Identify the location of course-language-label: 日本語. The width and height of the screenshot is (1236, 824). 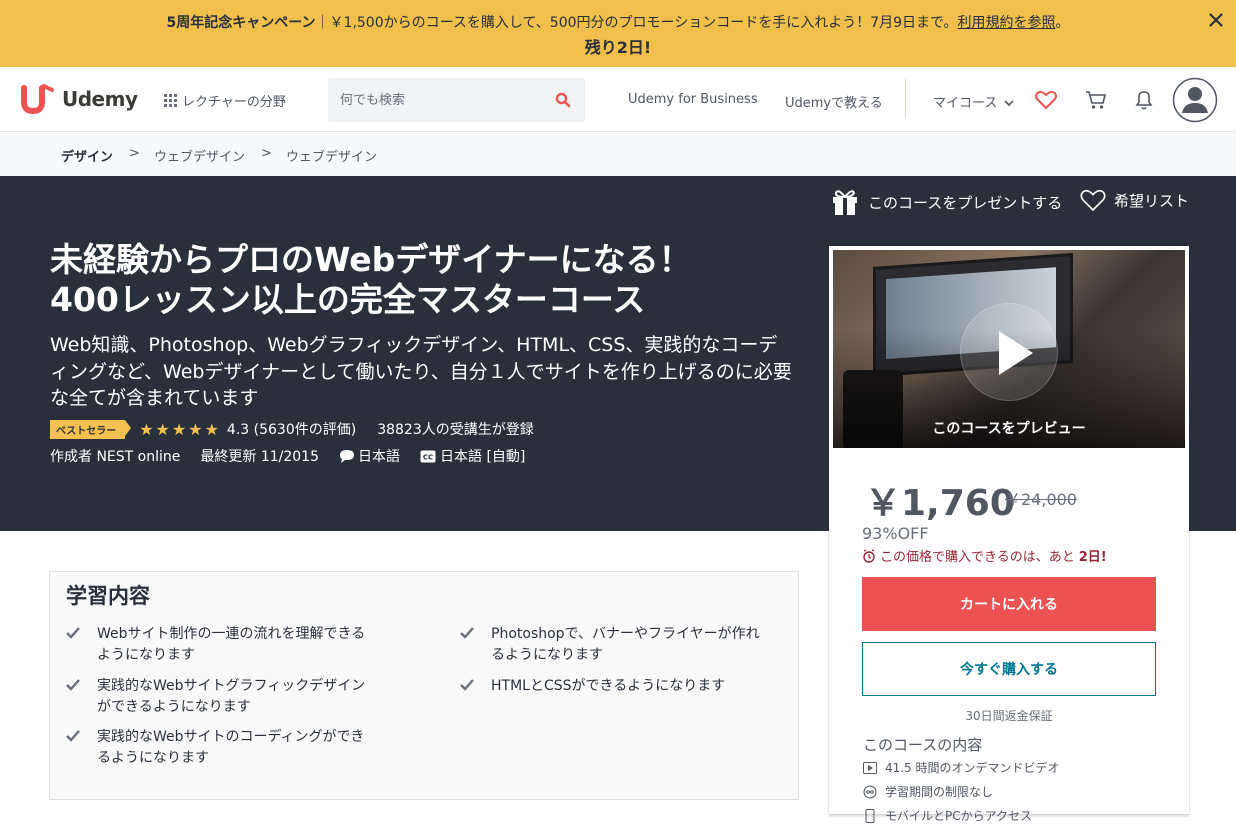
(379, 457).